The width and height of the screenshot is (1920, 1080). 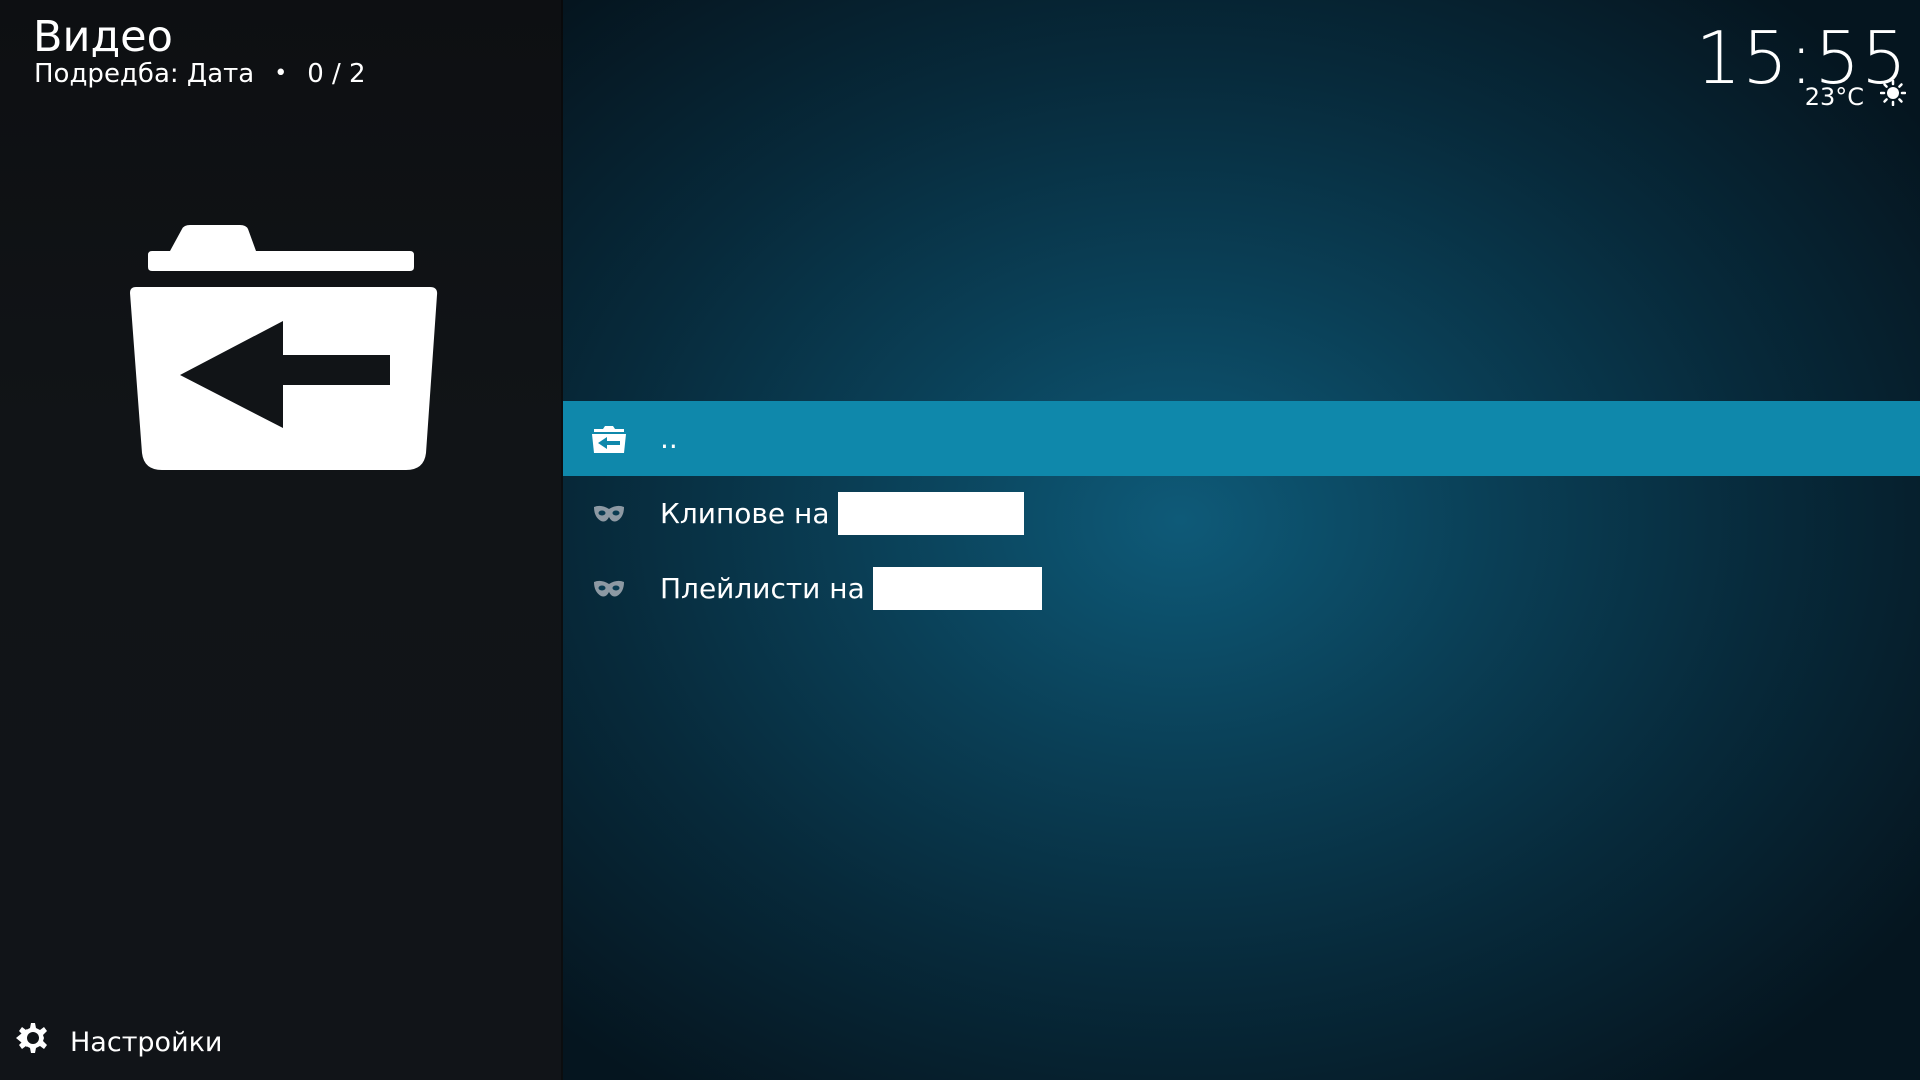 What do you see at coordinates (144, 74) in the screenshot?
I see `sort-label: Подредба: Дата` at bounding box center [144, 74].